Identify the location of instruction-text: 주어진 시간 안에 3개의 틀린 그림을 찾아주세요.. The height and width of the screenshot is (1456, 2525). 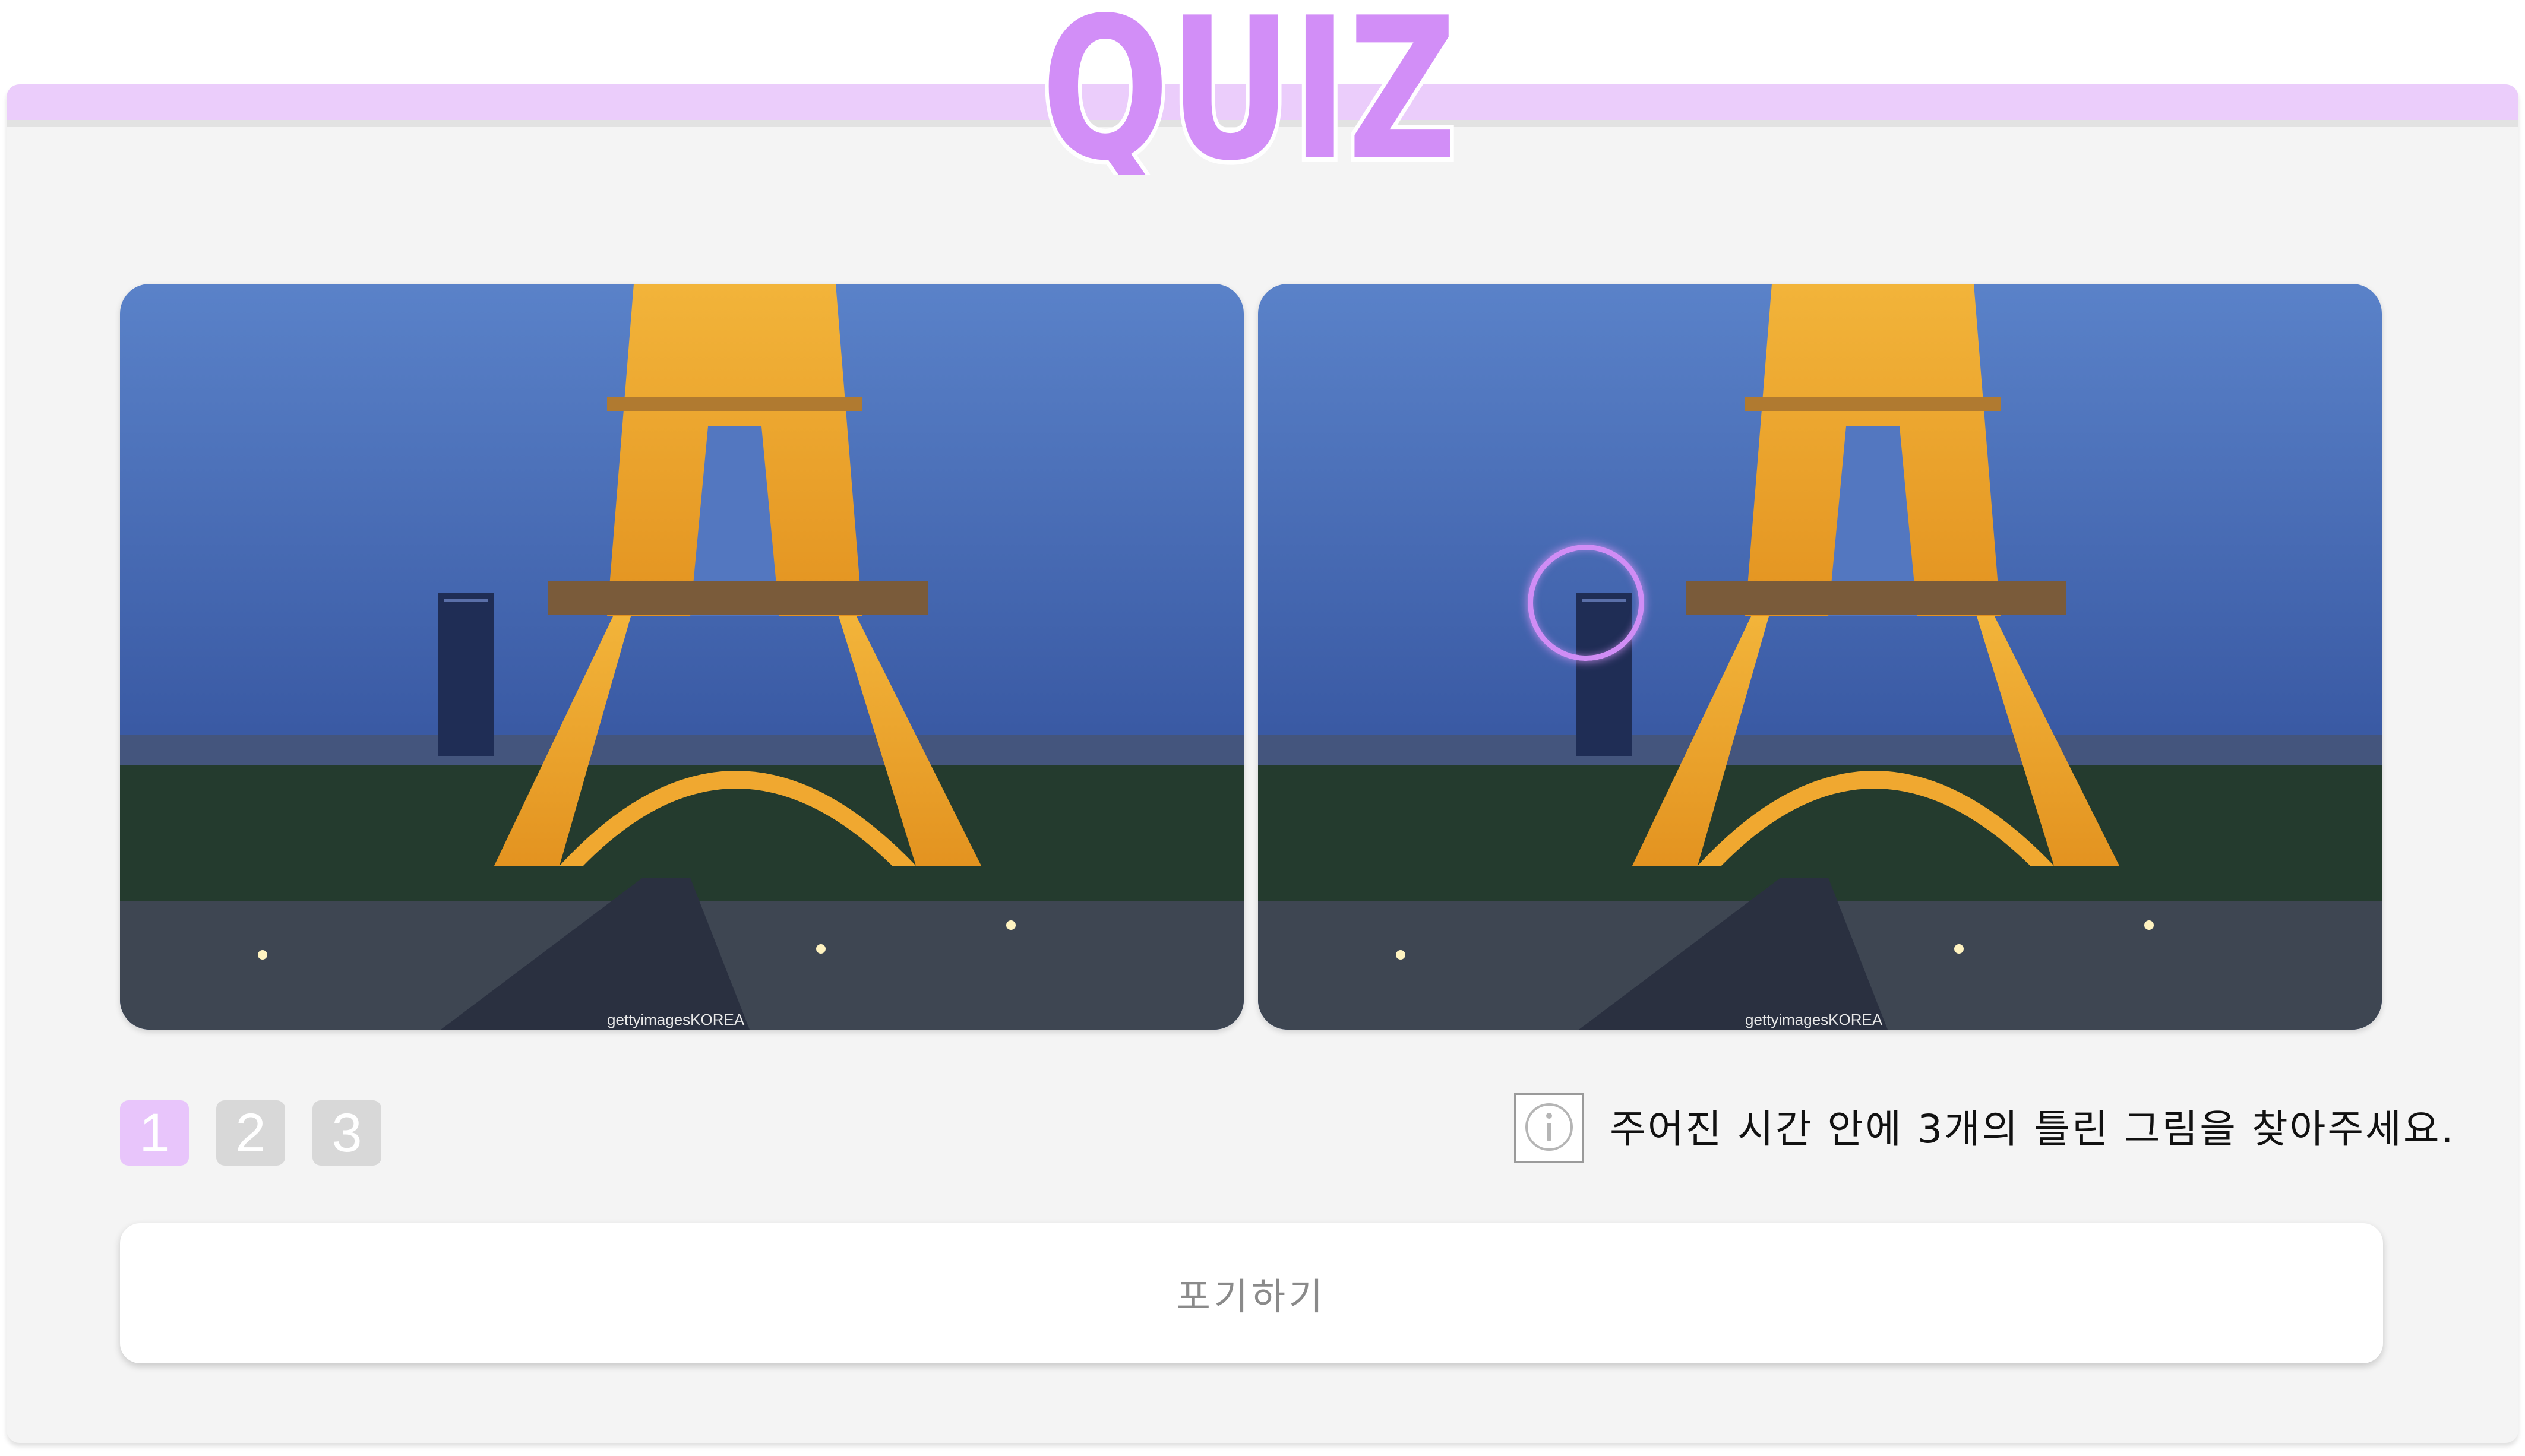
(2033, 1129).